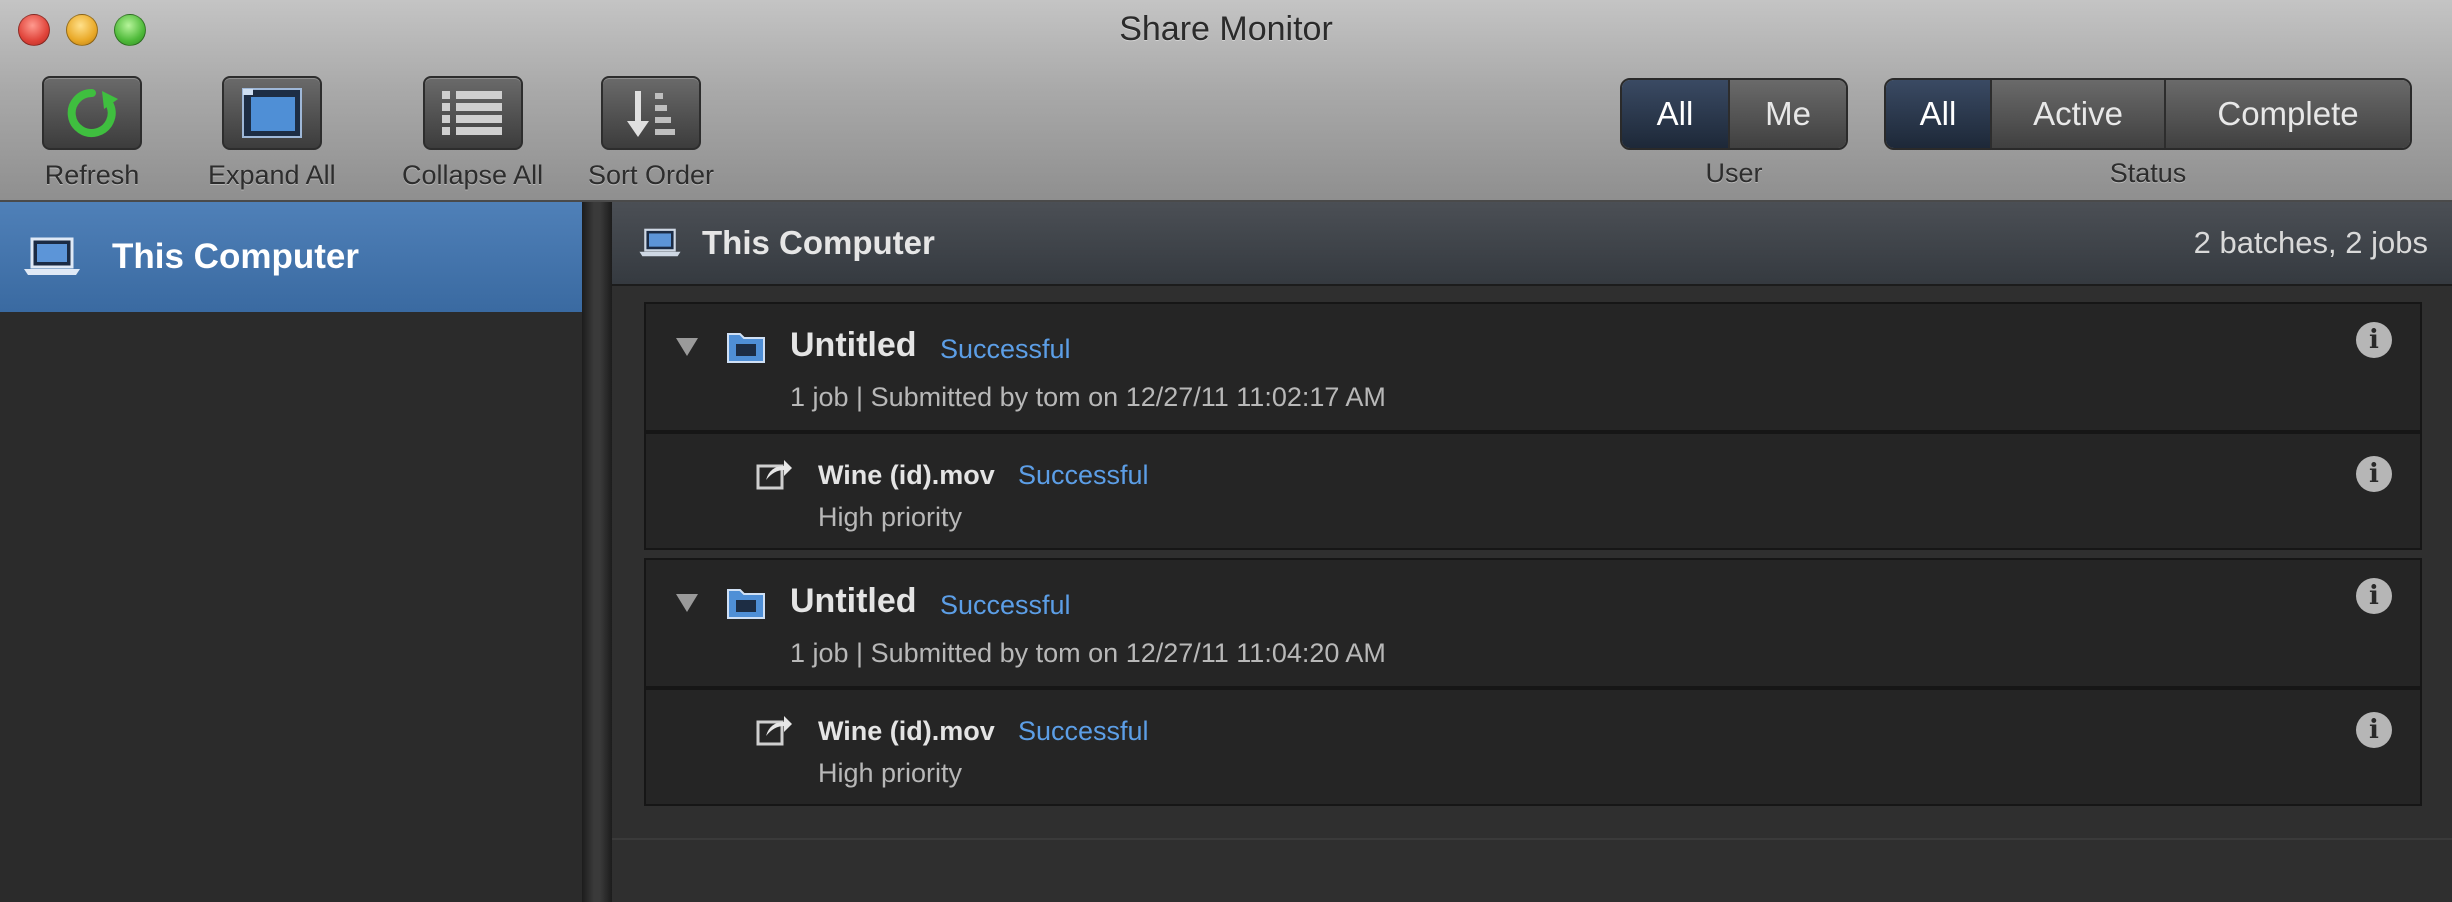 The image size is (2452, 902). I want to click on collapse-all-button, so click(472, 113).